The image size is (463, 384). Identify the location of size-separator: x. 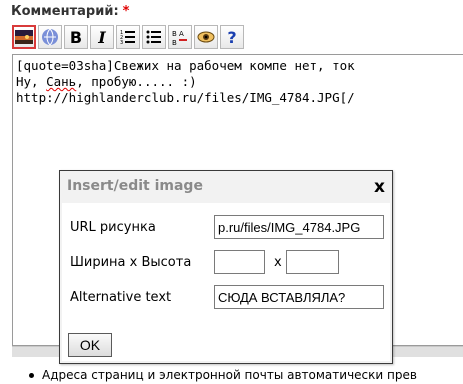
(278, 262).